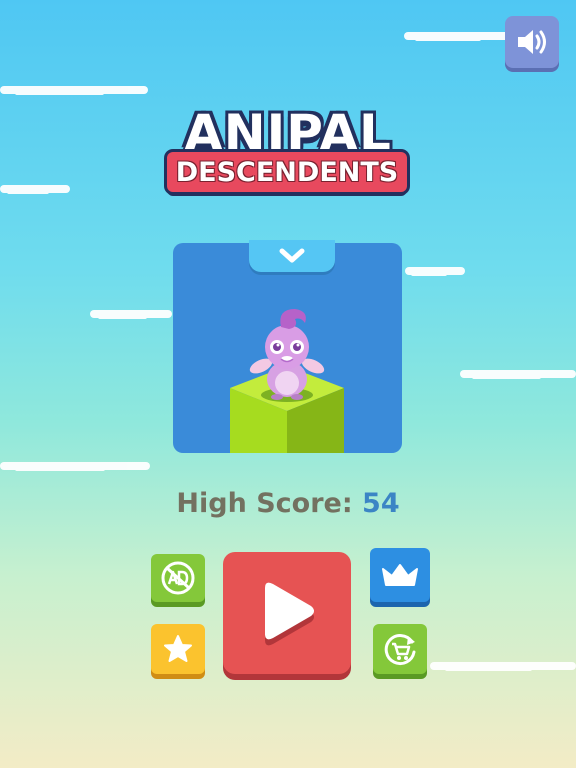 This screenshot has width=576, height=768. Describe the element at coordinates (289, 614) in the screenshot. I see `play-icon` at that location.